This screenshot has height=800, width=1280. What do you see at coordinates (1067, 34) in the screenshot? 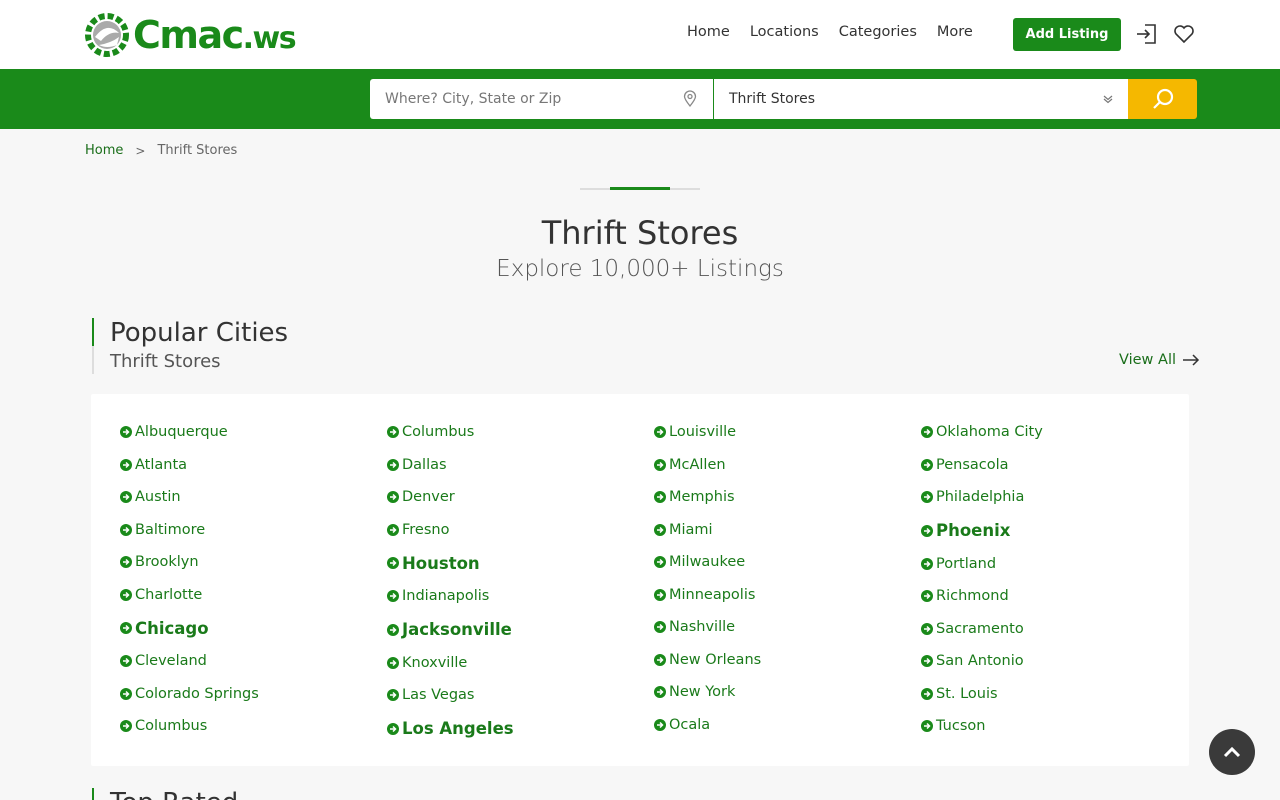
I see `add-listing-button: Add Listing` at bounding box center [1067, 34].